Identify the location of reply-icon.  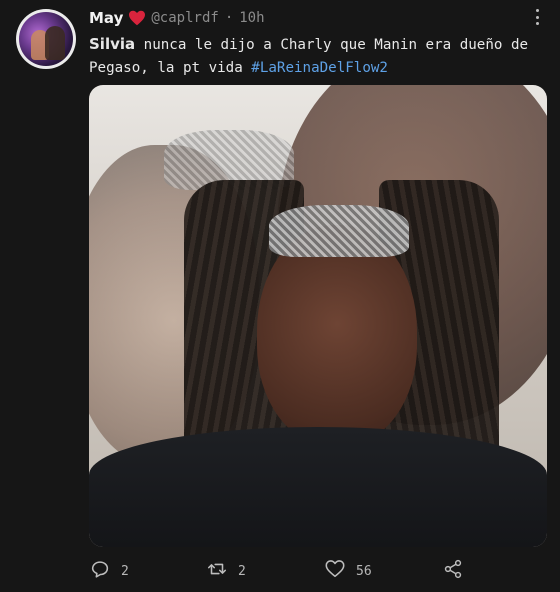
(100, 571).